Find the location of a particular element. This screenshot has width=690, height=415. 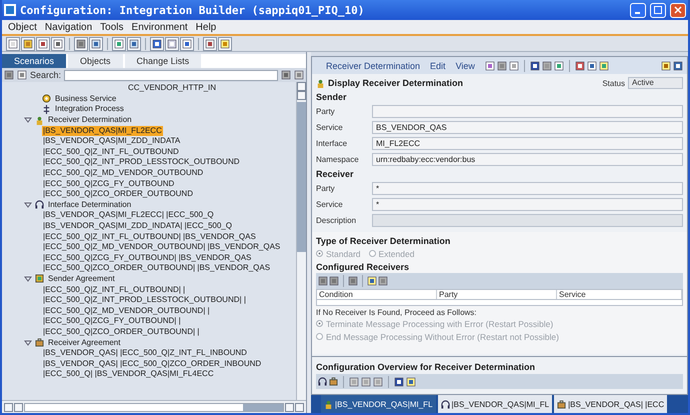

new-document-button is located at coordinates (13, 43).